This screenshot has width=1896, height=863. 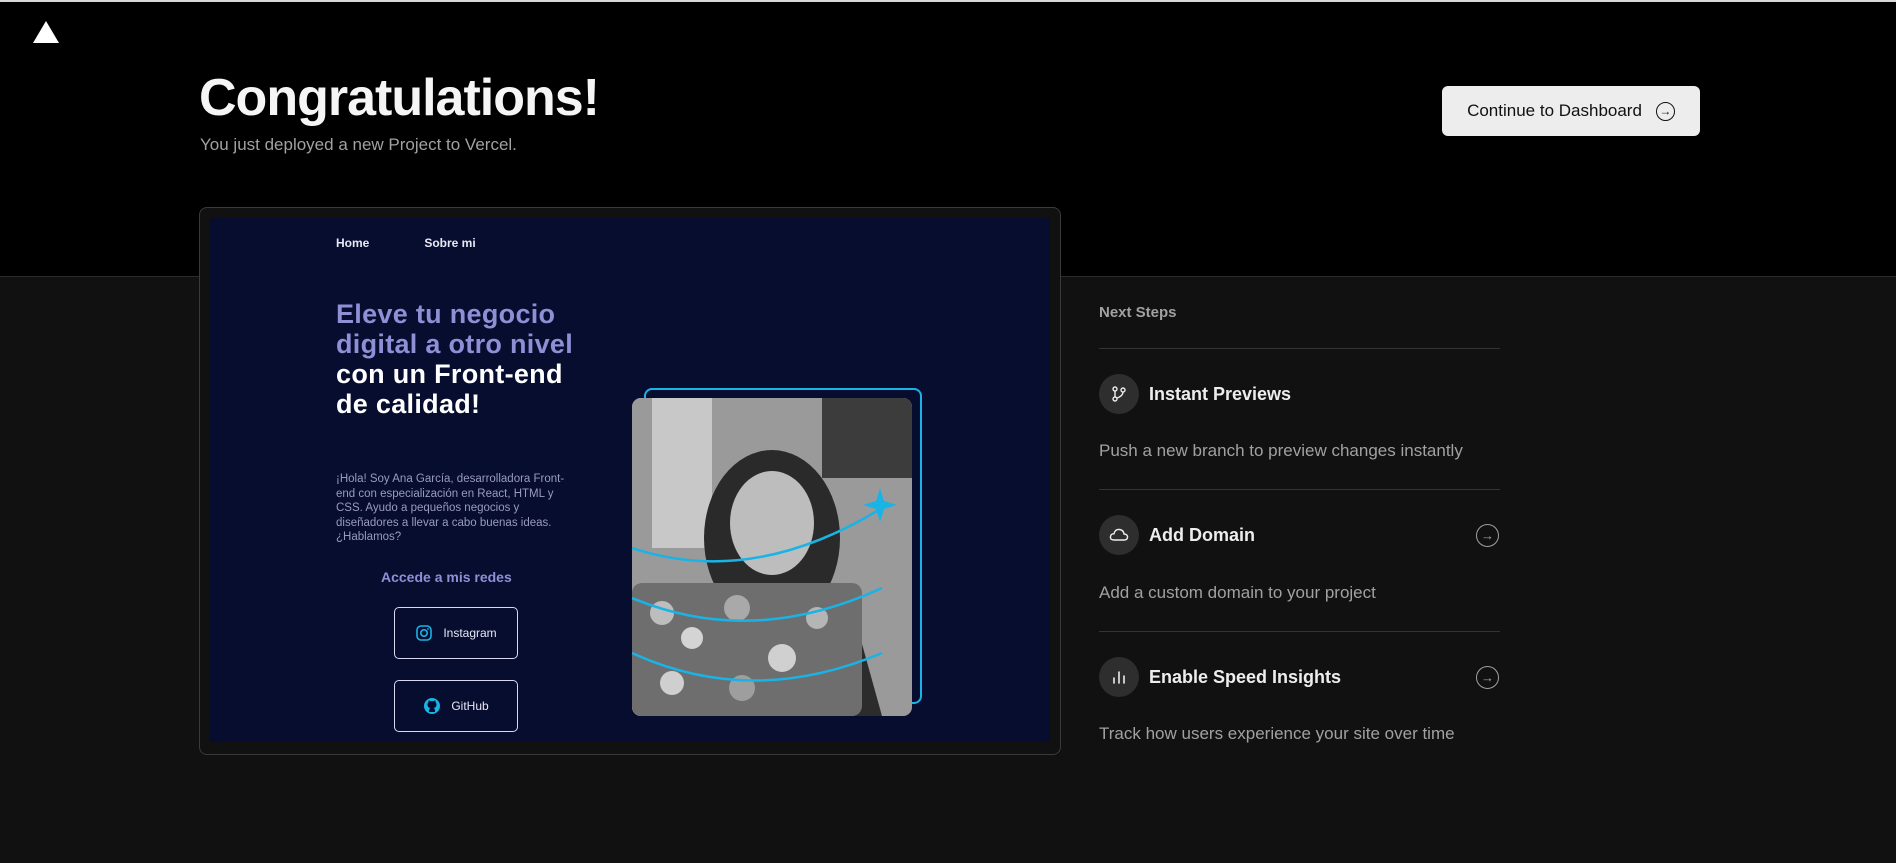 I want to click on site-socials-title: Accede a mis redes, so click(x=446, y=577).